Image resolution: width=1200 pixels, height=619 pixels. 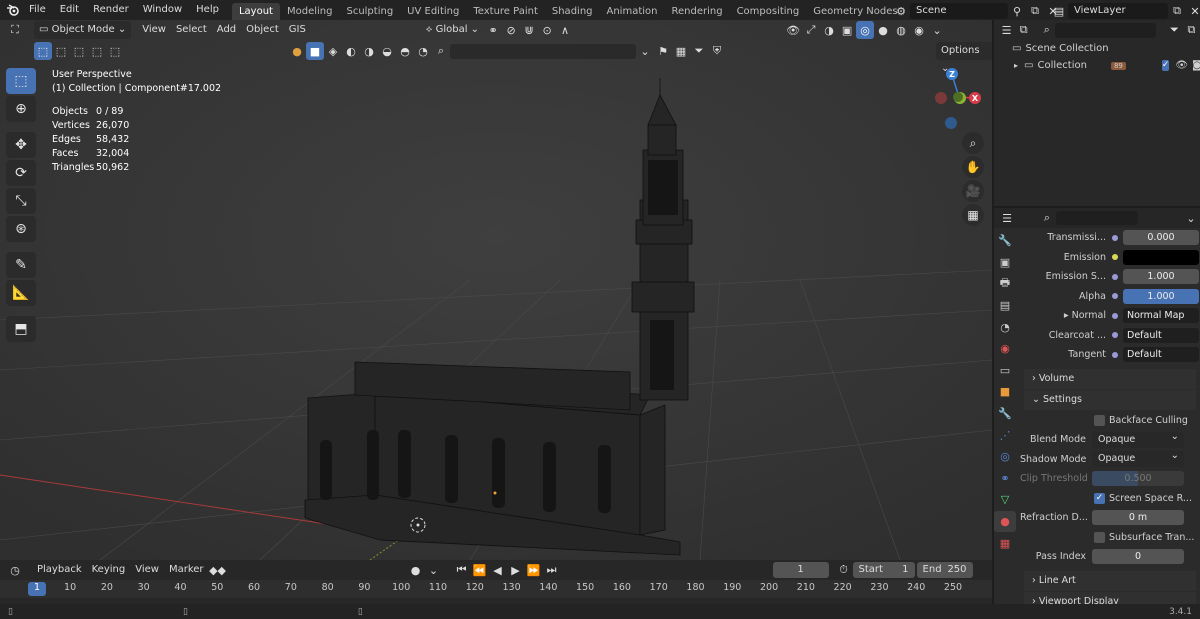 What do you see at coordinates (699, 51) in the screenshot?
I see `funnel-icon: ⏷` at bounding box center [699, 51].